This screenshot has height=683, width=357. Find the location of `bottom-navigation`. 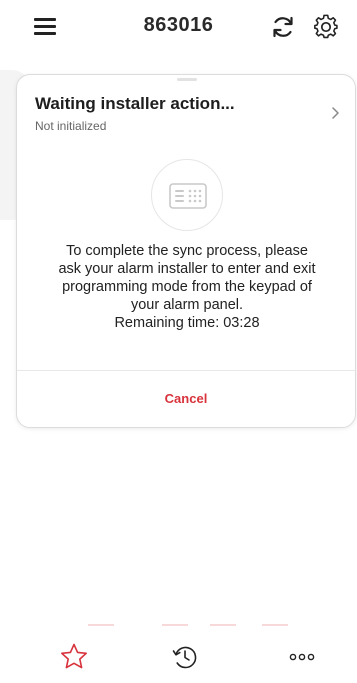

bottom-navigation is located at coordinates (178, 654).